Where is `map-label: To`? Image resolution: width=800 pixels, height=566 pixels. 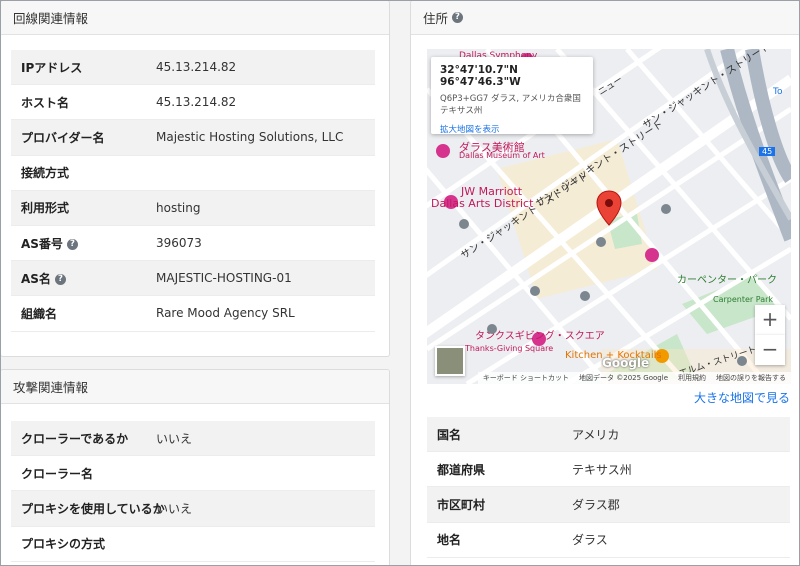 map-label: To is located at coordinates (778, 92).